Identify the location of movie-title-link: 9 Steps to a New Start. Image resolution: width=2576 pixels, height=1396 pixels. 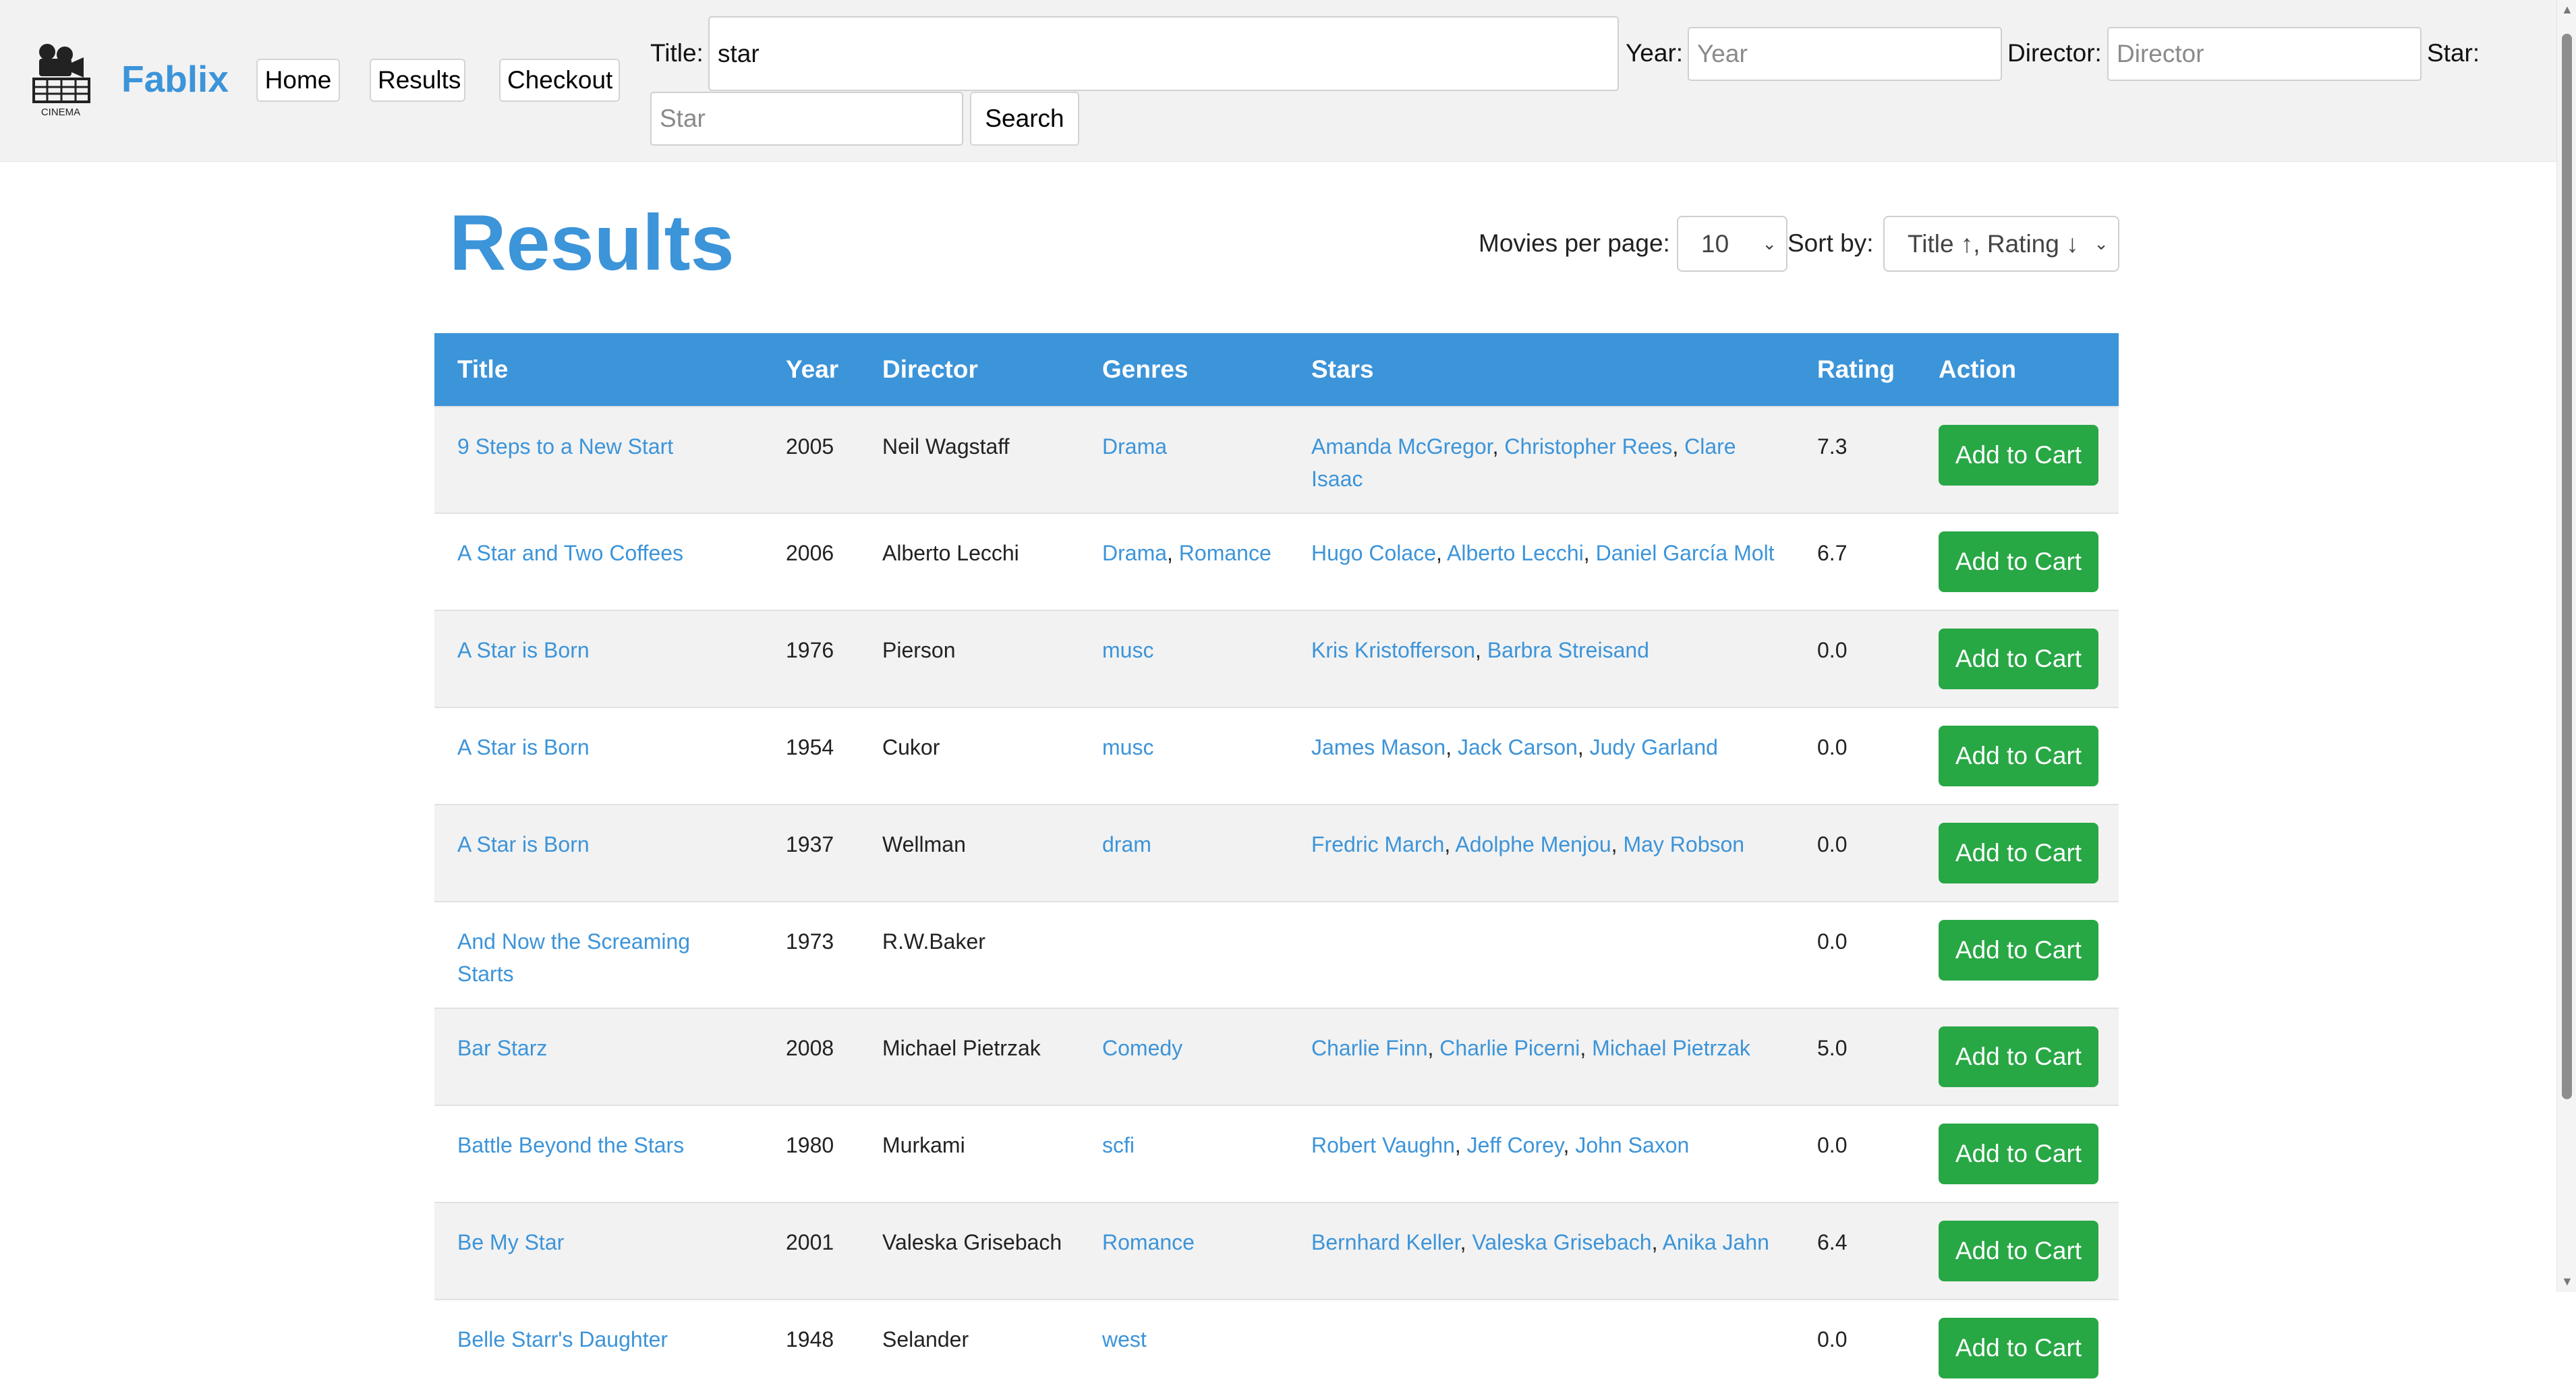
(565, 446).